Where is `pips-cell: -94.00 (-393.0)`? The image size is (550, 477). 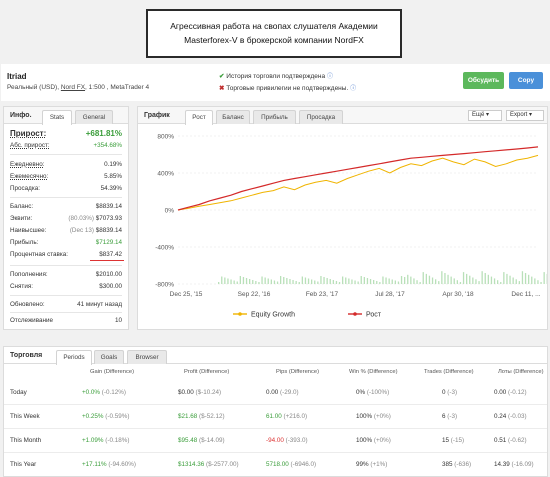 pips-cell: -94.00 (-393.0) is located at coordinates (287, 440).